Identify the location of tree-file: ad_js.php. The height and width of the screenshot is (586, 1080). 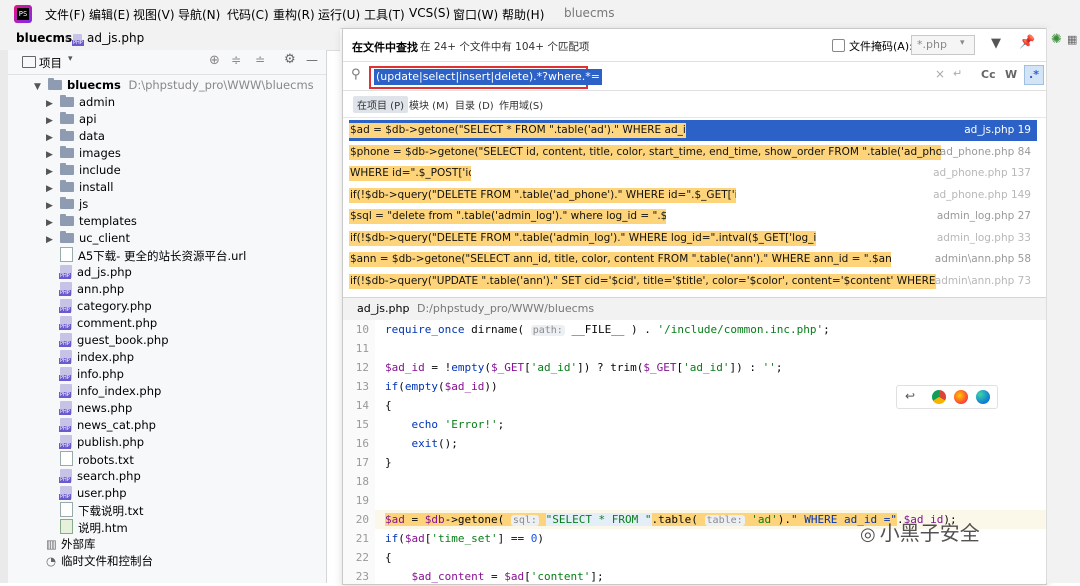
(95, 272).